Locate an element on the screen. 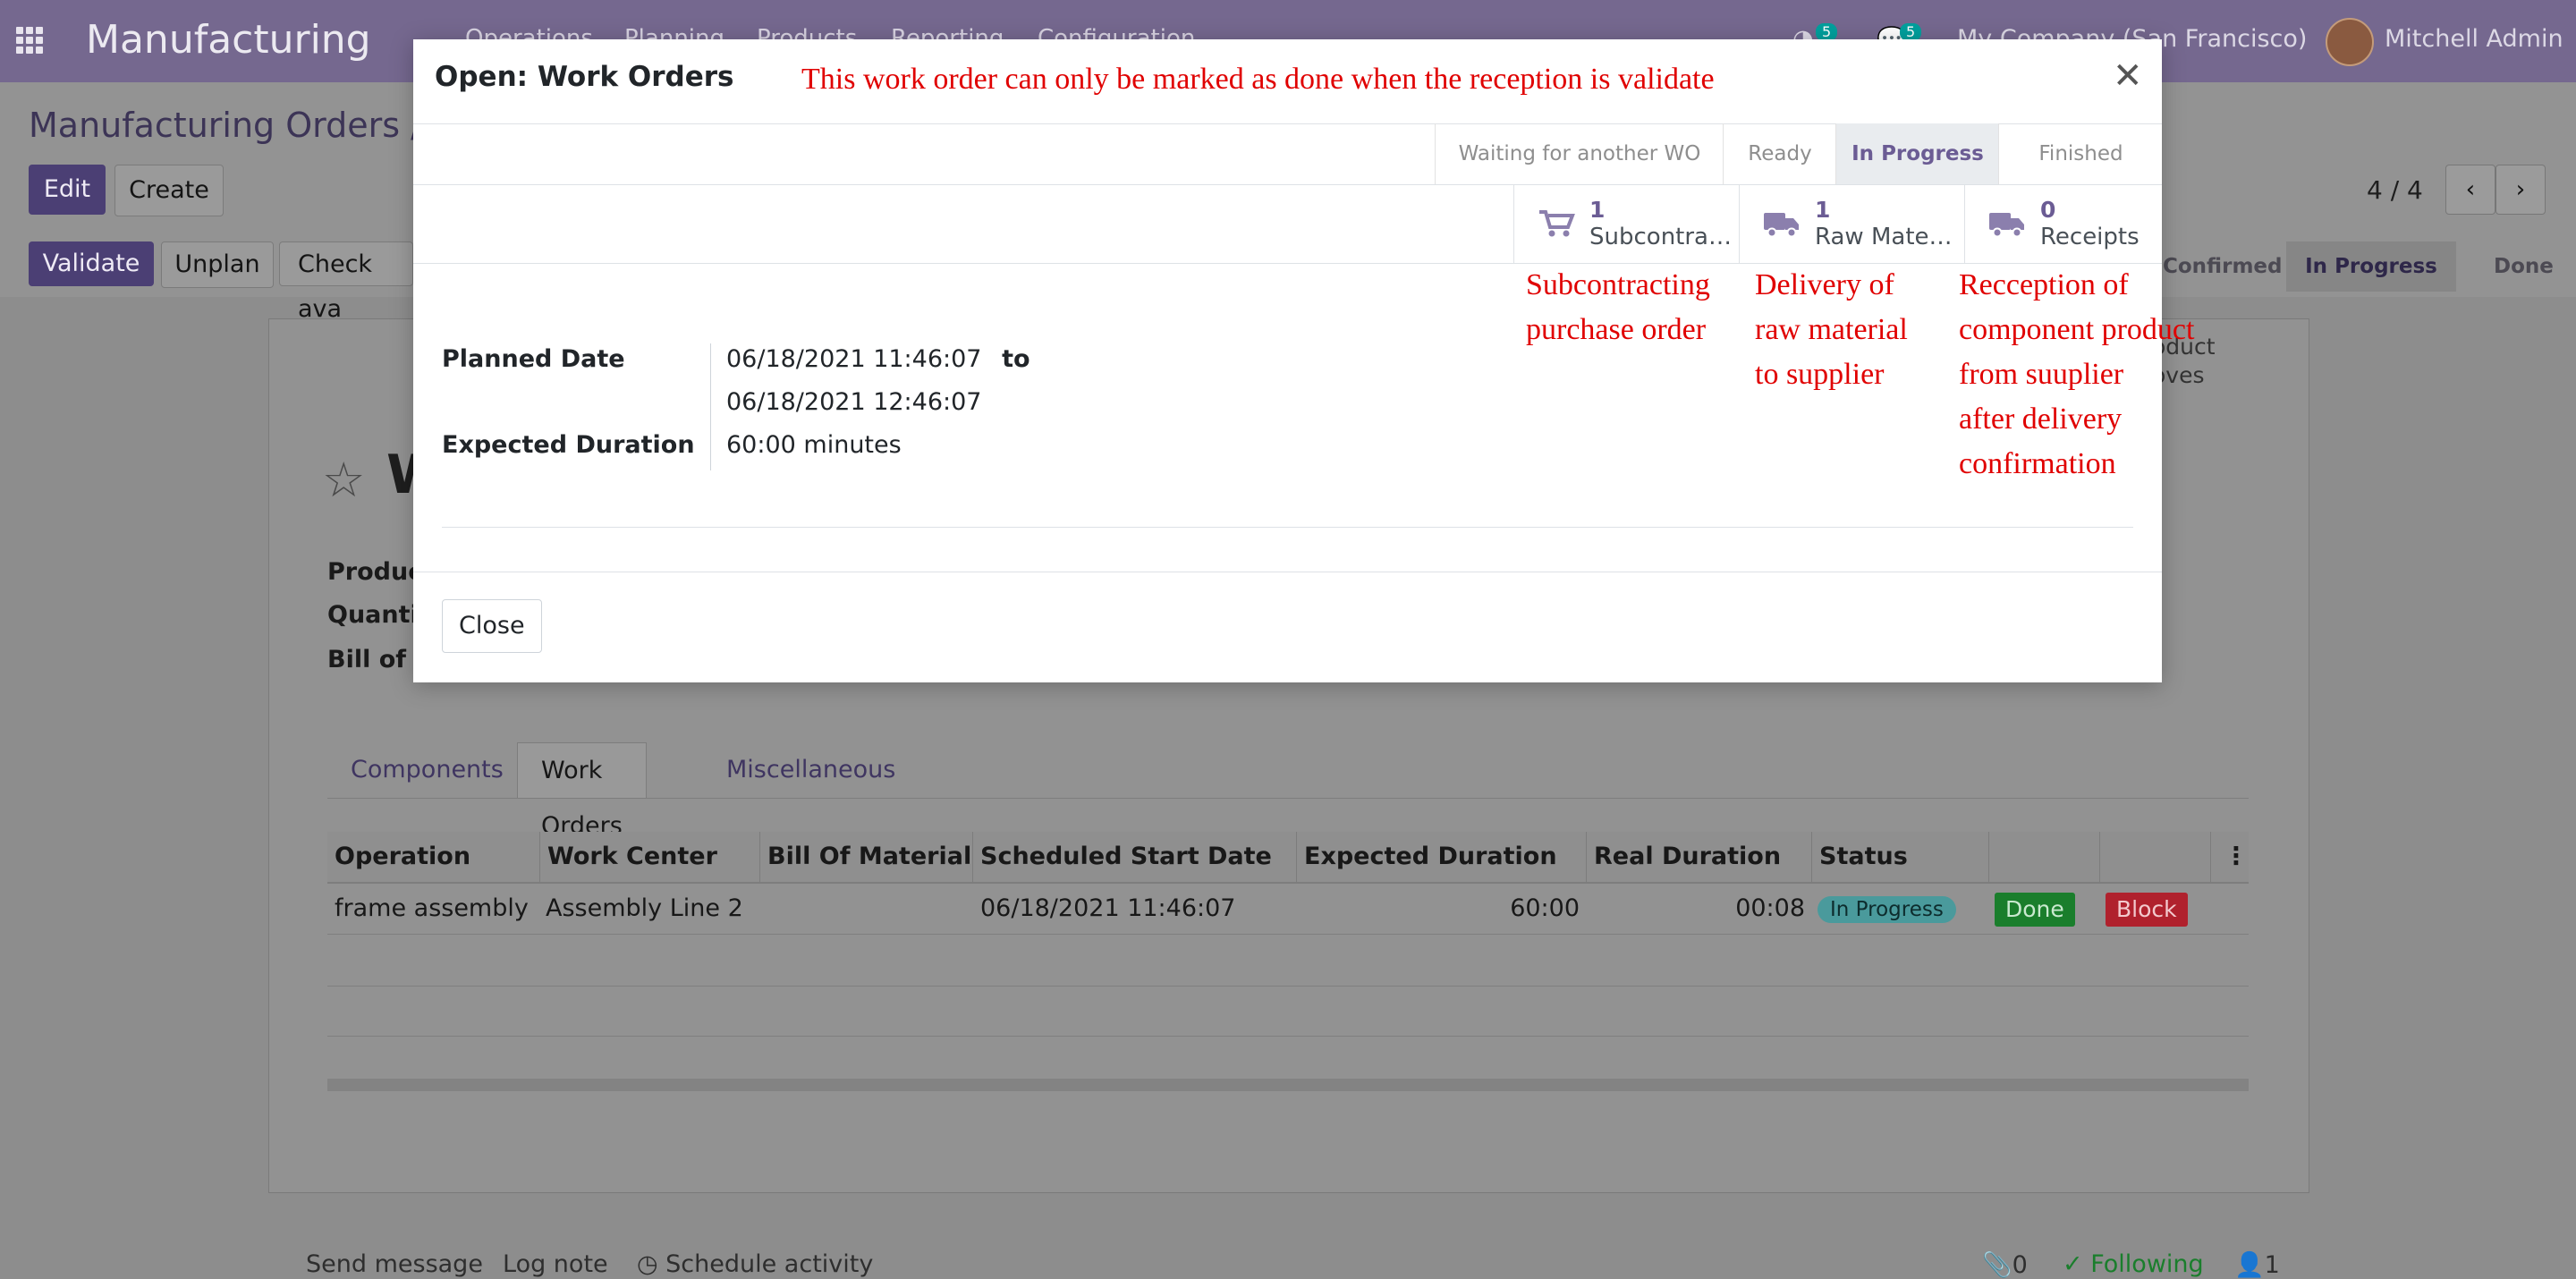  apps-menu-icon is located at coordinates (29, 41).